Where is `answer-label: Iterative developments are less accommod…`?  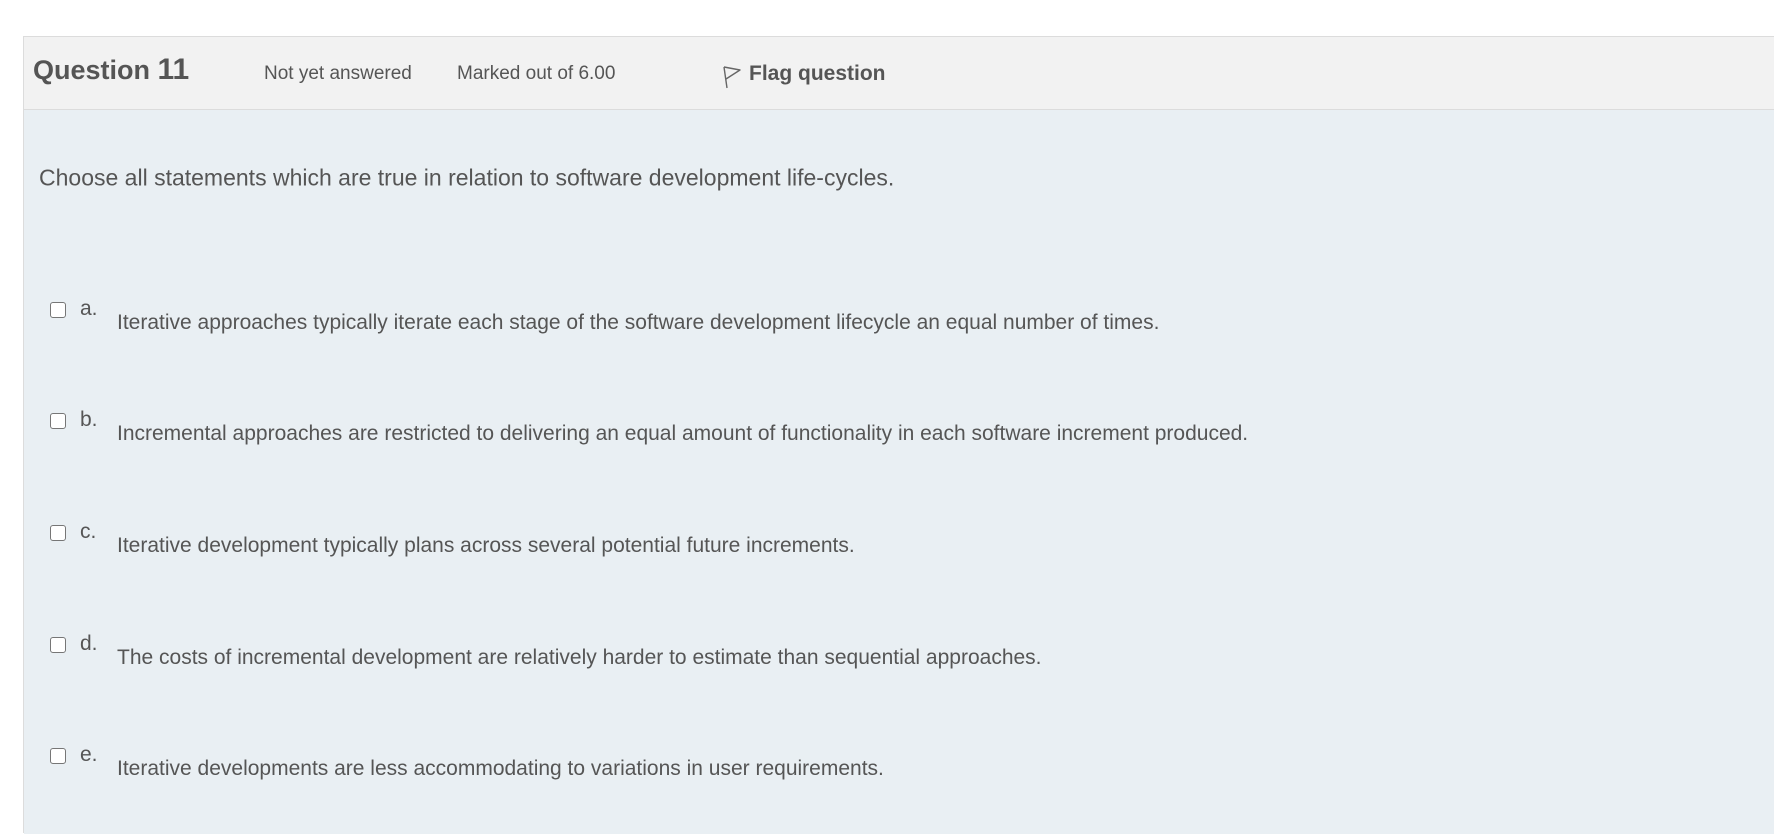 answer-label: Iterative developments are less accommod… is located at coordinates (500, 769).